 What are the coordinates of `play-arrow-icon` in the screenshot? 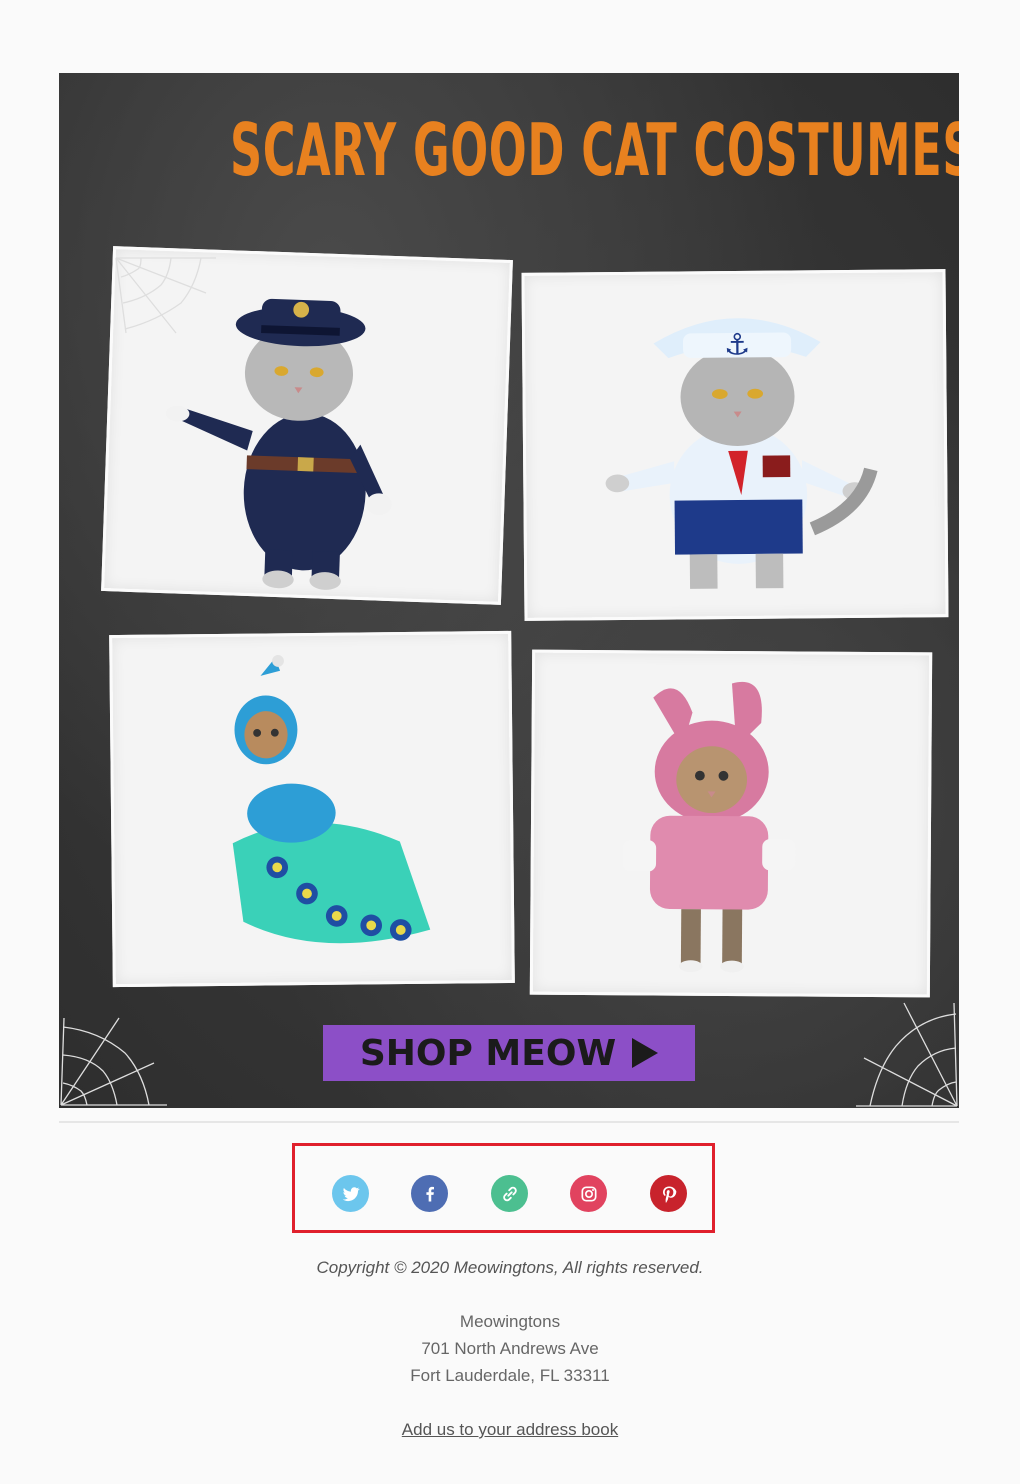 It's located at (645, 1053).